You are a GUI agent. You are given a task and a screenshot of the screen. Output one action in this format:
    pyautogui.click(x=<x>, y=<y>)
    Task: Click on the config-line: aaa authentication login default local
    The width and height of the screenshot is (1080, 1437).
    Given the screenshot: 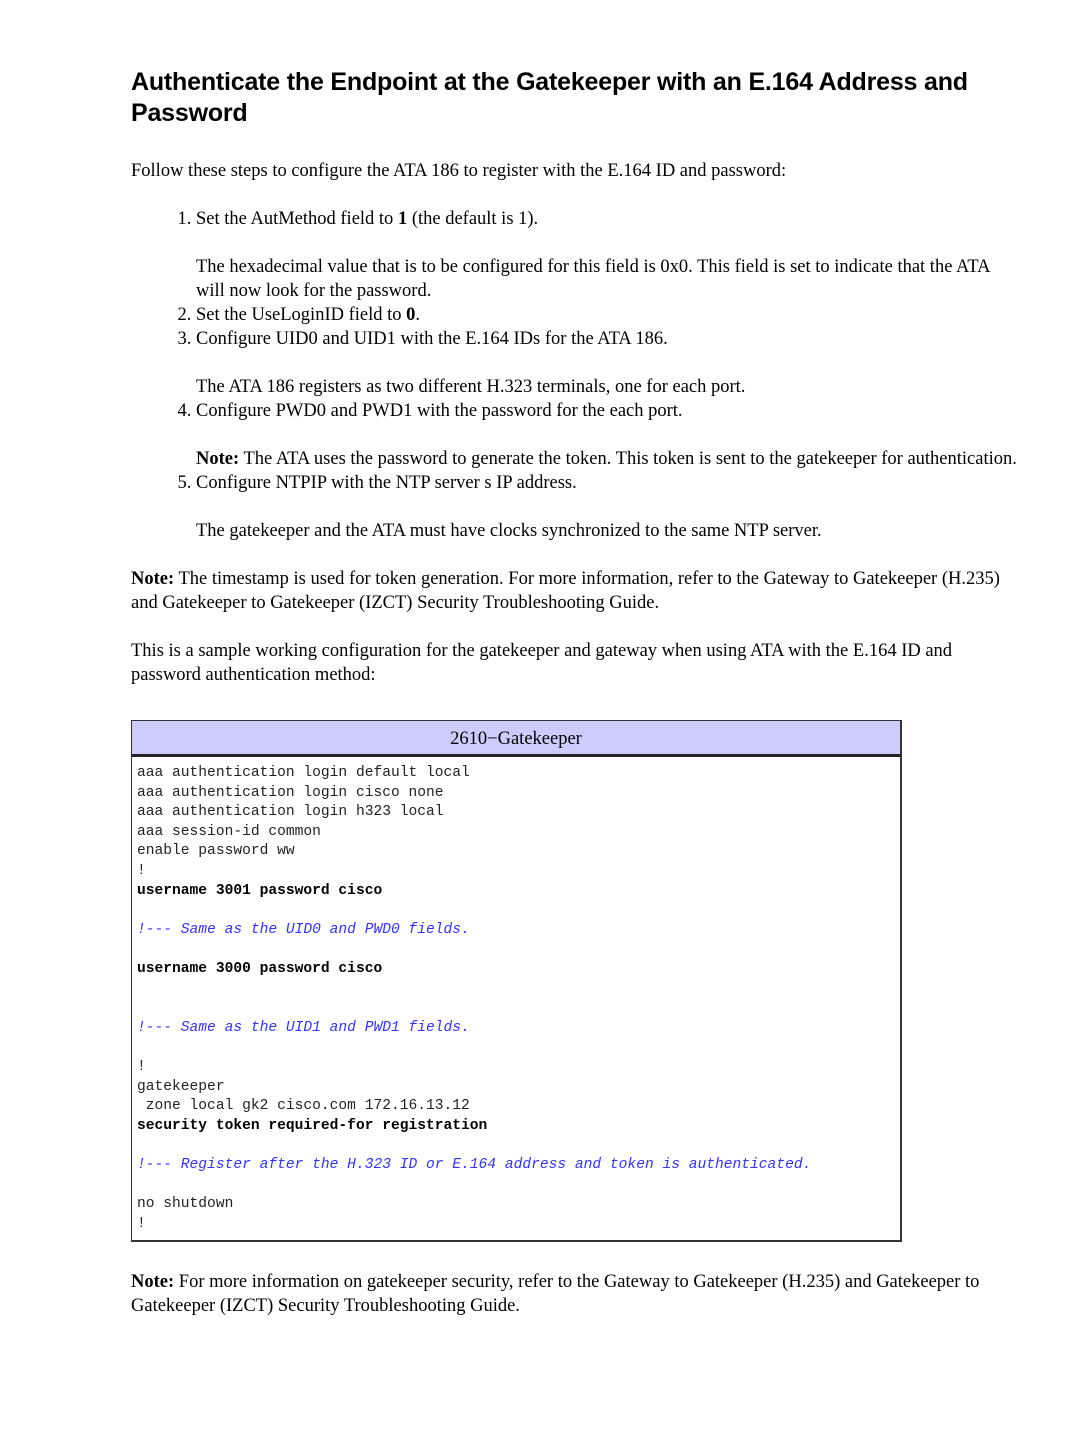 What is the action you would take?
    pyautogui.click(x=303, y=773)
    